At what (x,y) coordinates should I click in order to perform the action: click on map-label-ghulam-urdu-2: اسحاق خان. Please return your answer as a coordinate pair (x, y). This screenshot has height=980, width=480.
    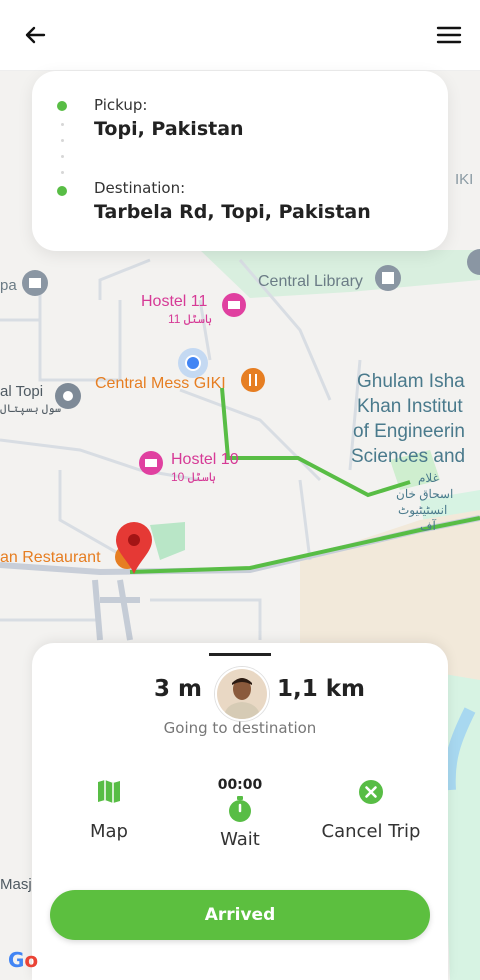
    Looking at the image, I should click on (424, 494).